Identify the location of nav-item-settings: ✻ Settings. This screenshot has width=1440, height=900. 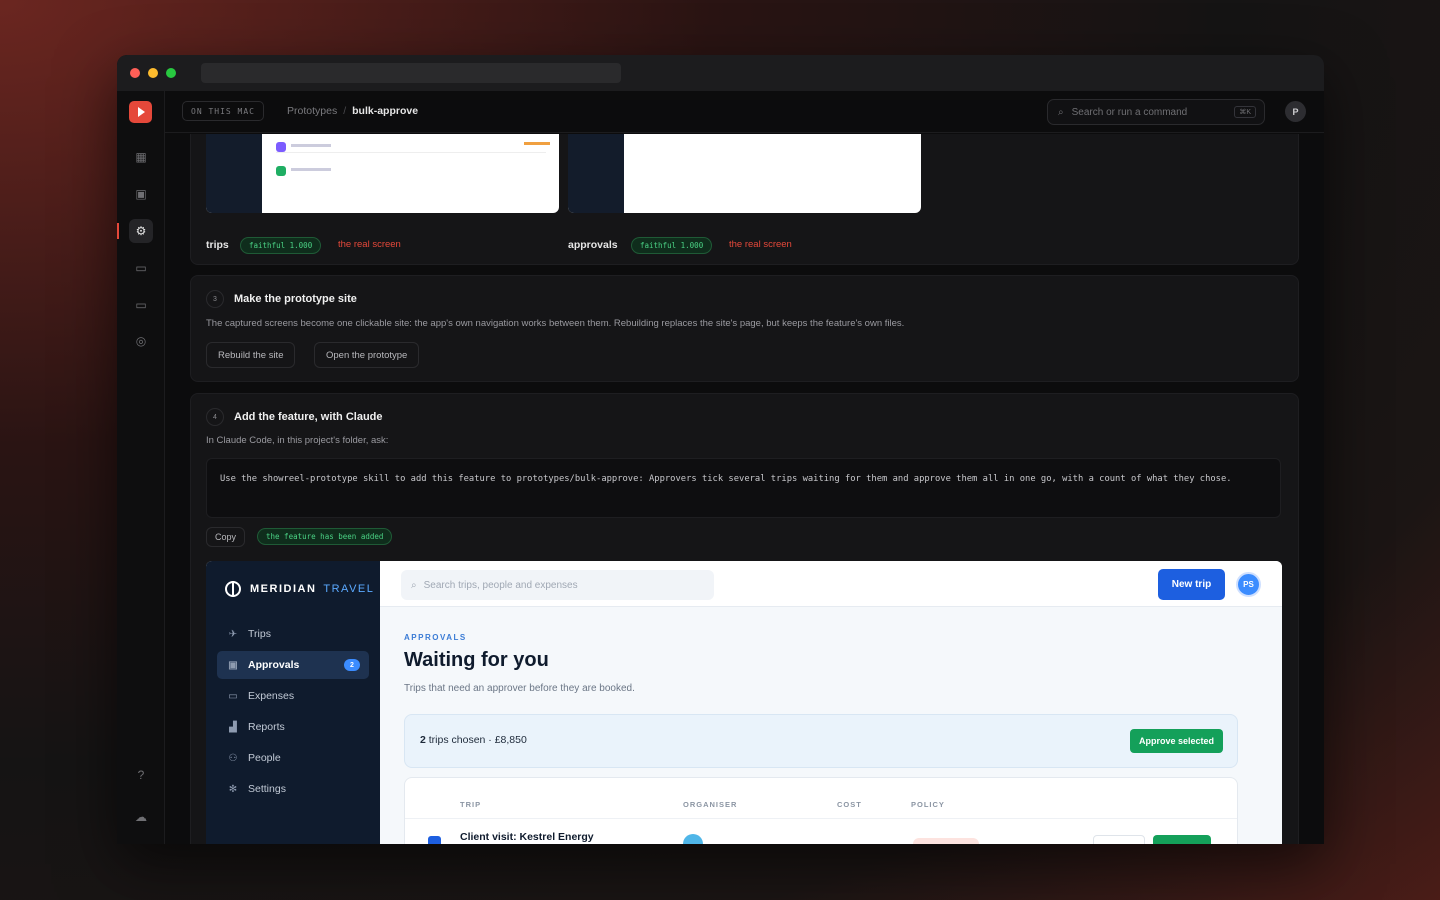
(293, 789).